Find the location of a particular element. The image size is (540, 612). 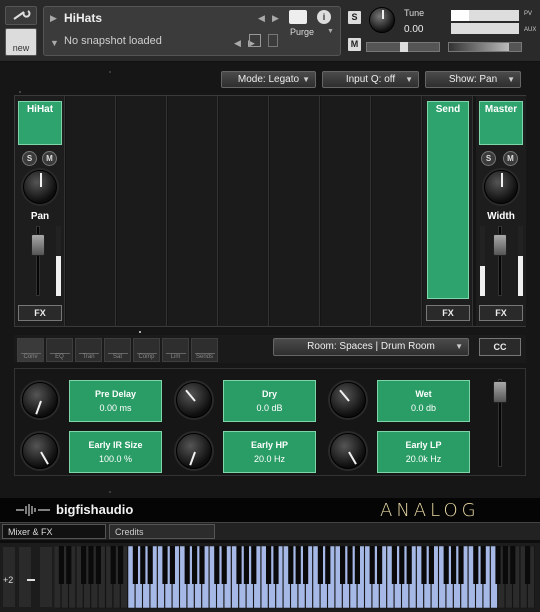

tab-credits: Credits is located at coordinates (162, 531).